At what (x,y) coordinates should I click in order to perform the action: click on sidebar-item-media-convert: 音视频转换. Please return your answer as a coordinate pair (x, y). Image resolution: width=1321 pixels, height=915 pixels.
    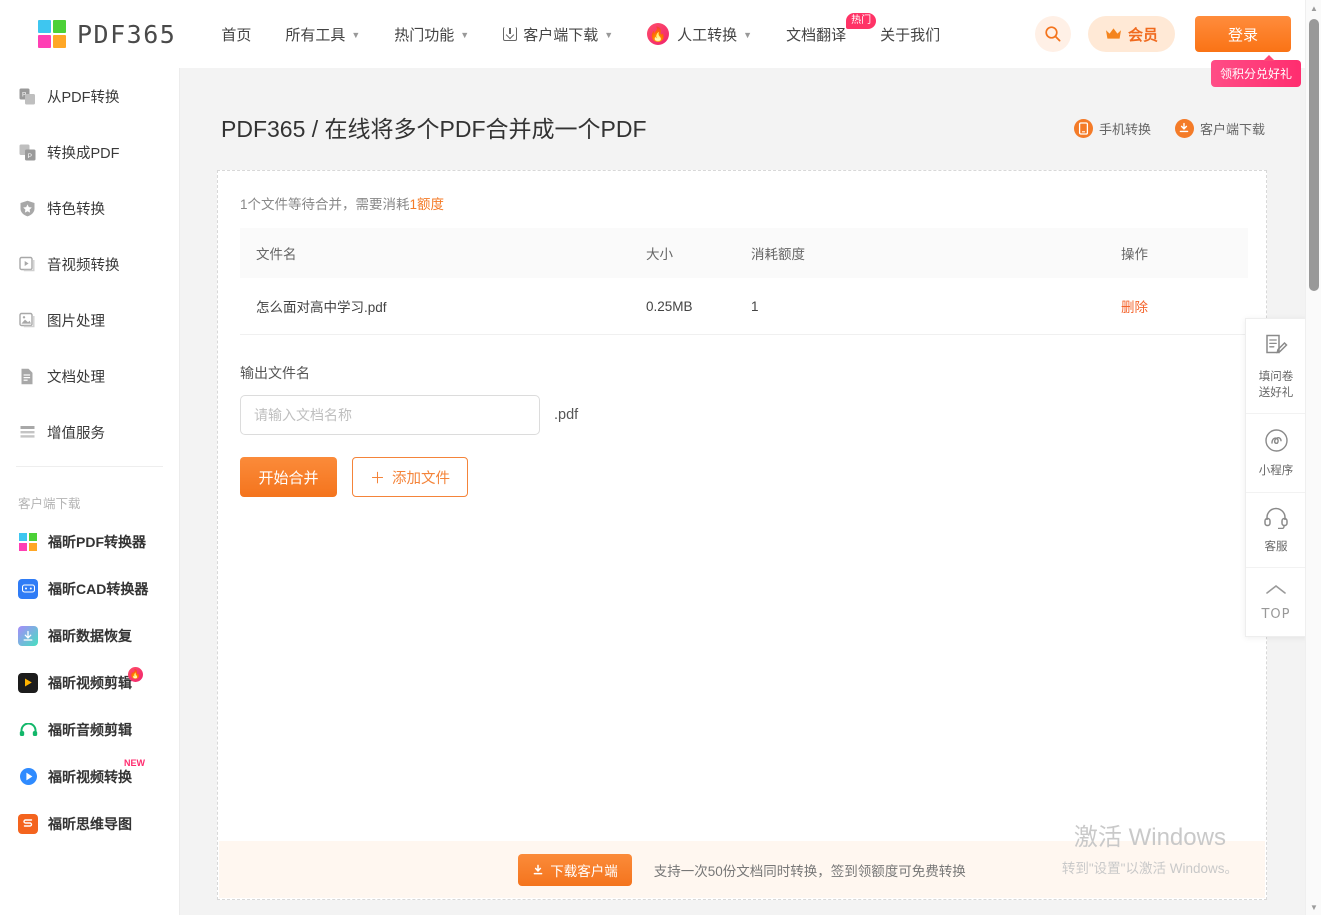
    Looking at the image, I should click on (89, 264).